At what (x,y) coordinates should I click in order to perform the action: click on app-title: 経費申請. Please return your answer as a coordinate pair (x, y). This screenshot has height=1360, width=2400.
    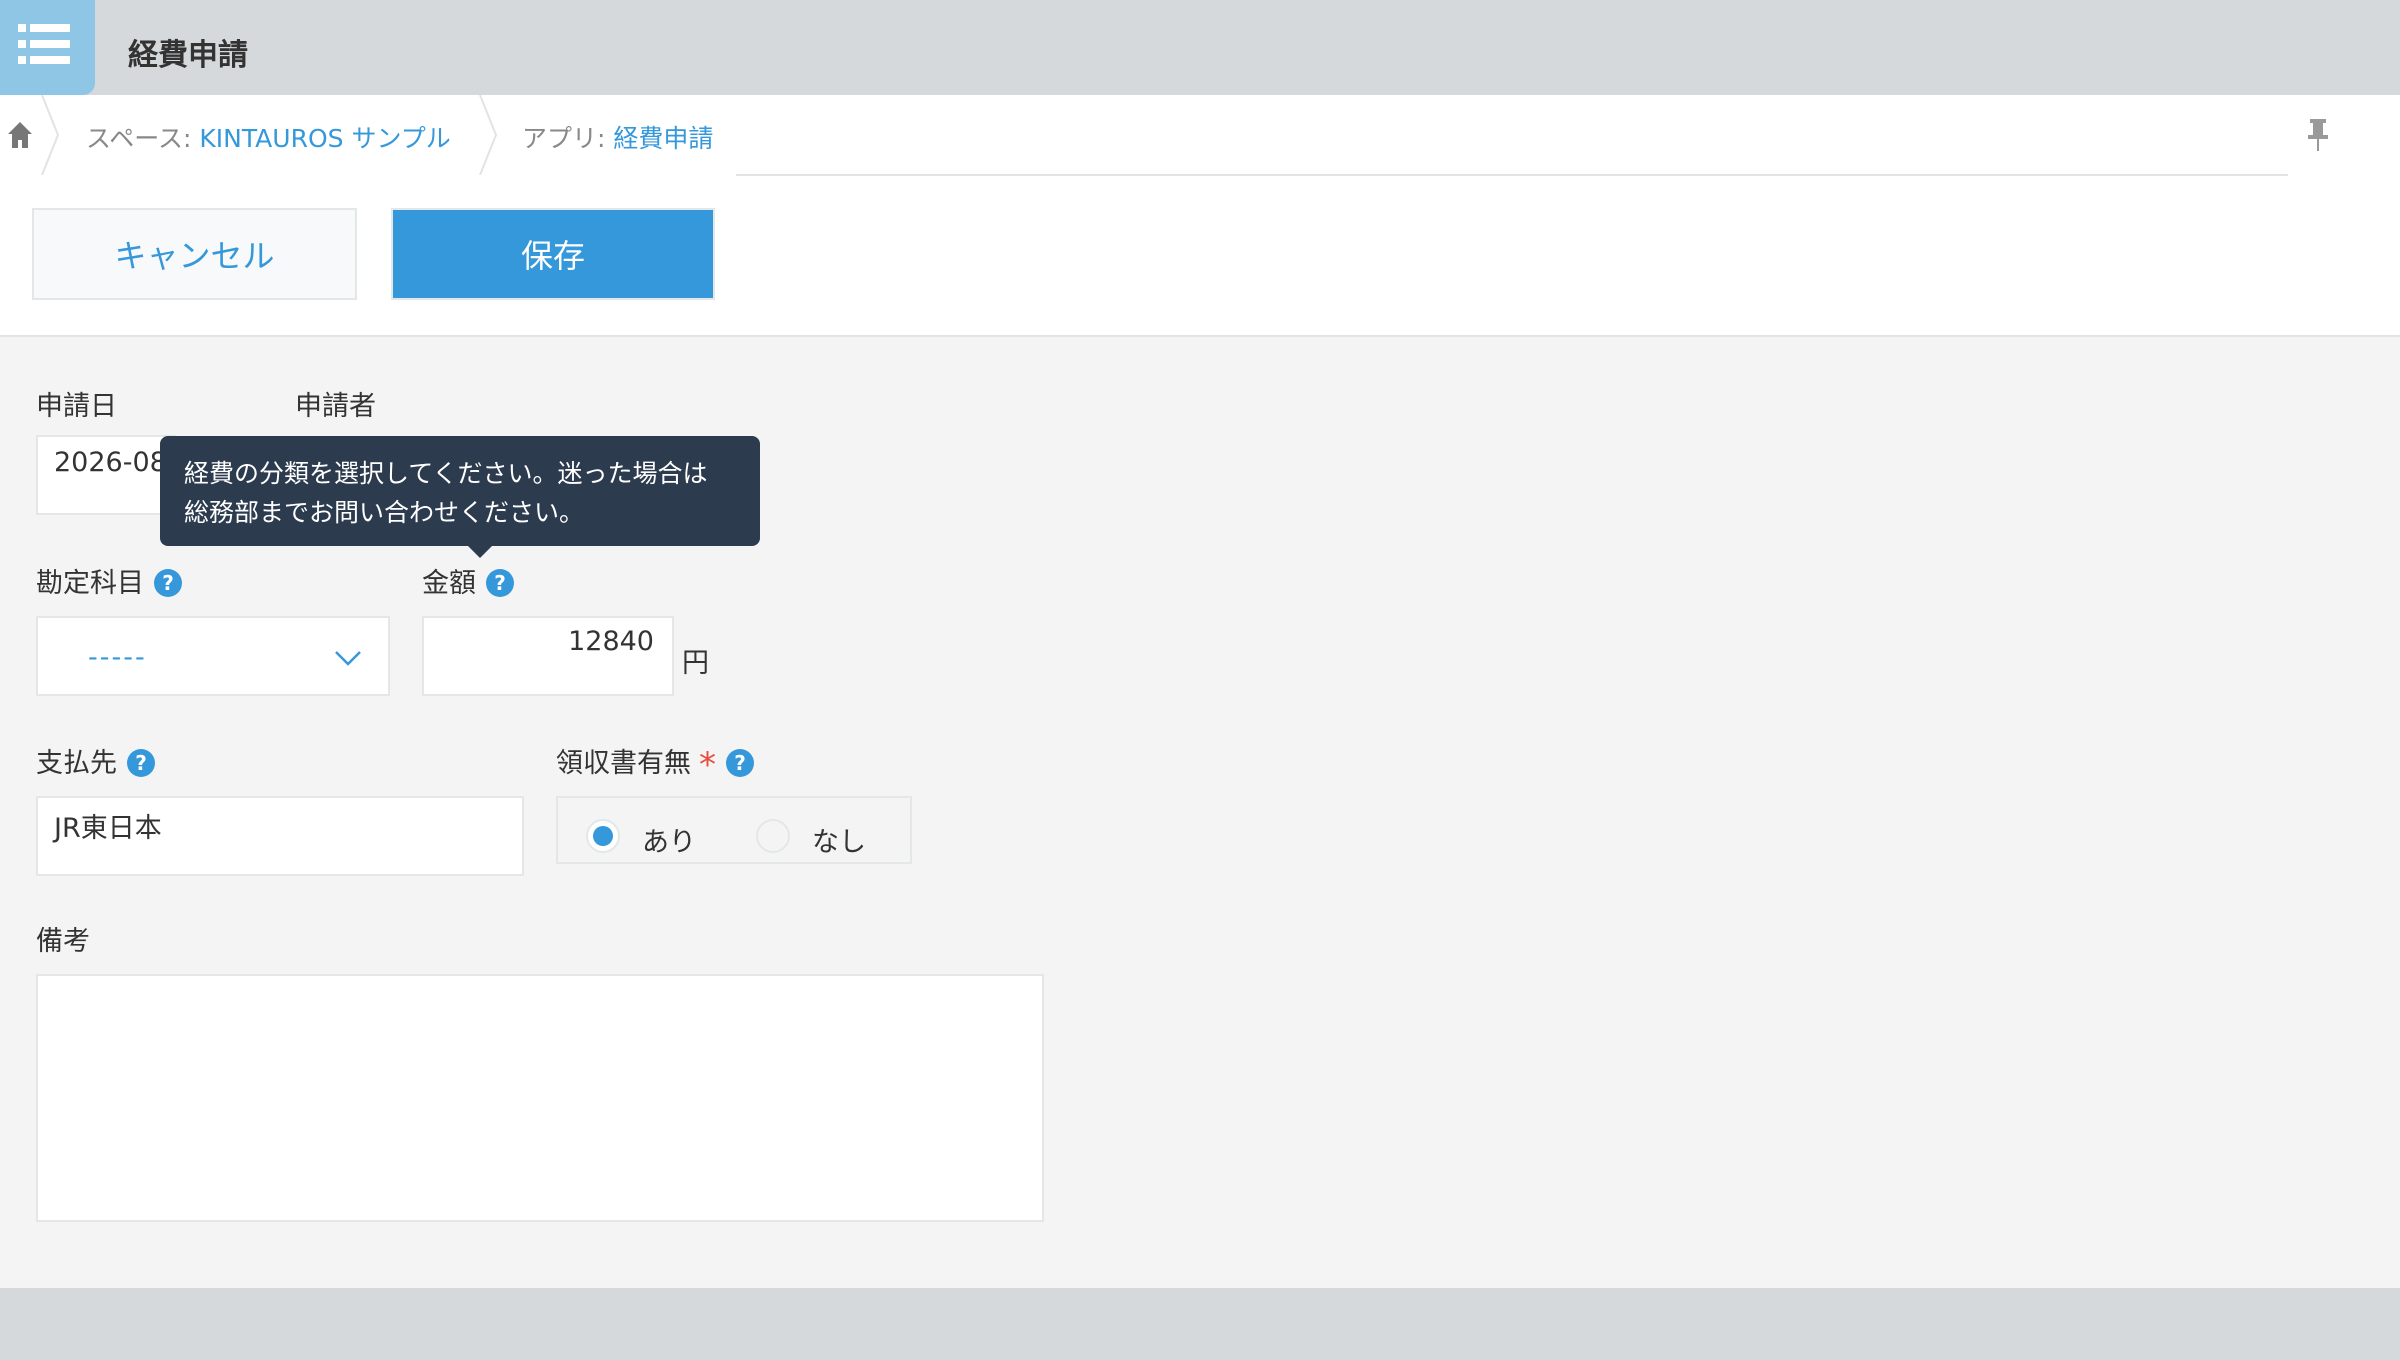
    Looking at the image, I should click on (188, 55).